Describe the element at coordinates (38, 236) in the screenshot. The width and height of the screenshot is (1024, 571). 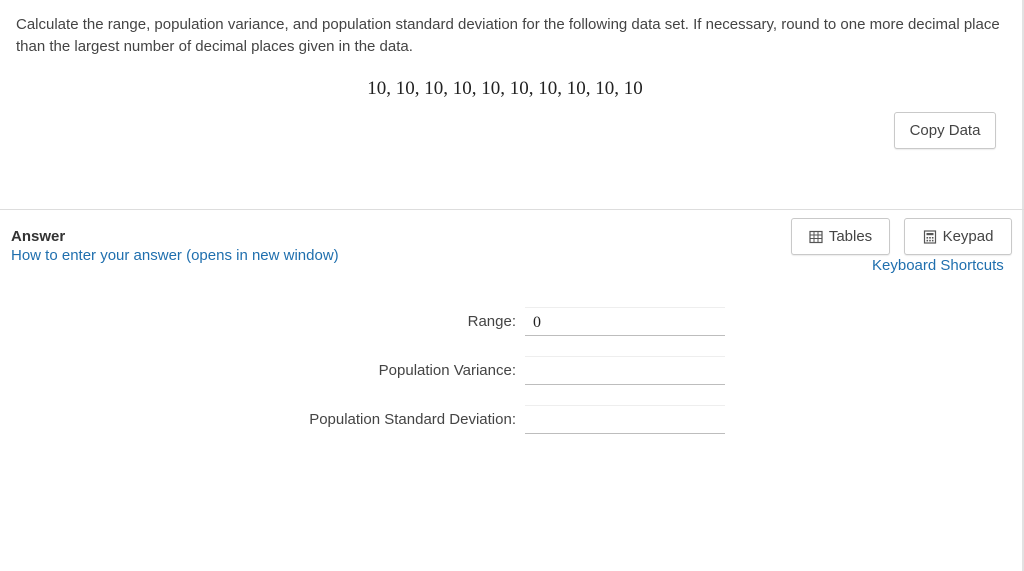
I see `answer-heading: Answer` at that location.